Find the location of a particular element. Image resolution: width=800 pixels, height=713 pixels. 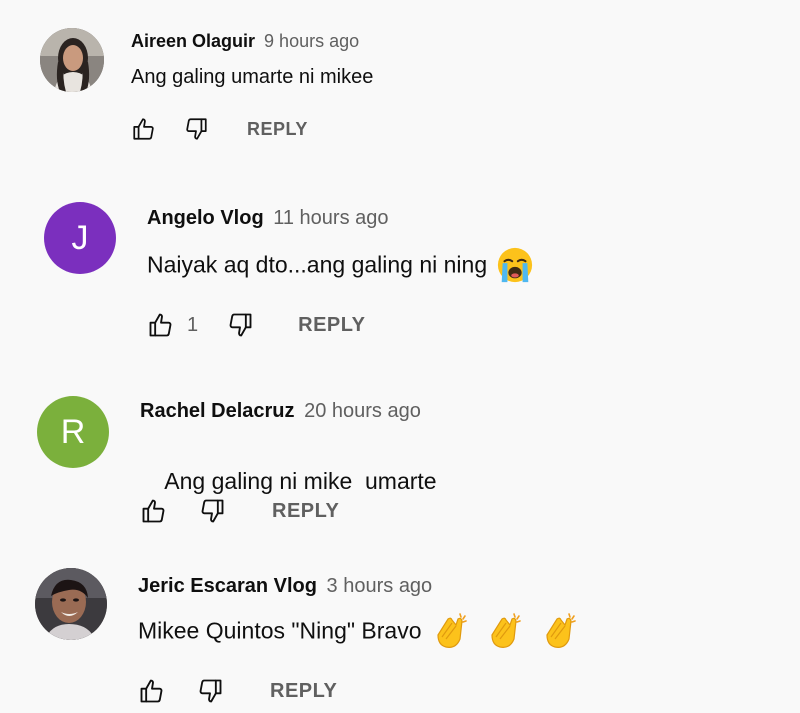

like-count: 1 is located at coordinates (193, 324).